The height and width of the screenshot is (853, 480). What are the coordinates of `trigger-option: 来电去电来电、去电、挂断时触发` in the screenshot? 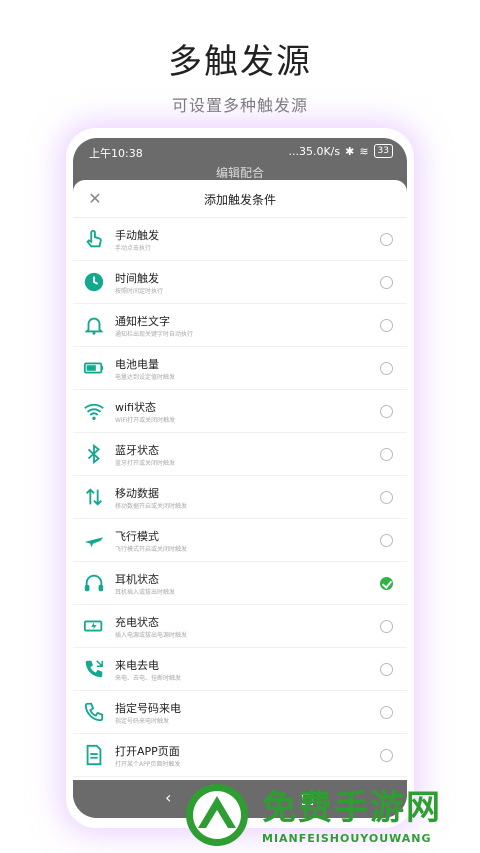 It's located at (240, 669).